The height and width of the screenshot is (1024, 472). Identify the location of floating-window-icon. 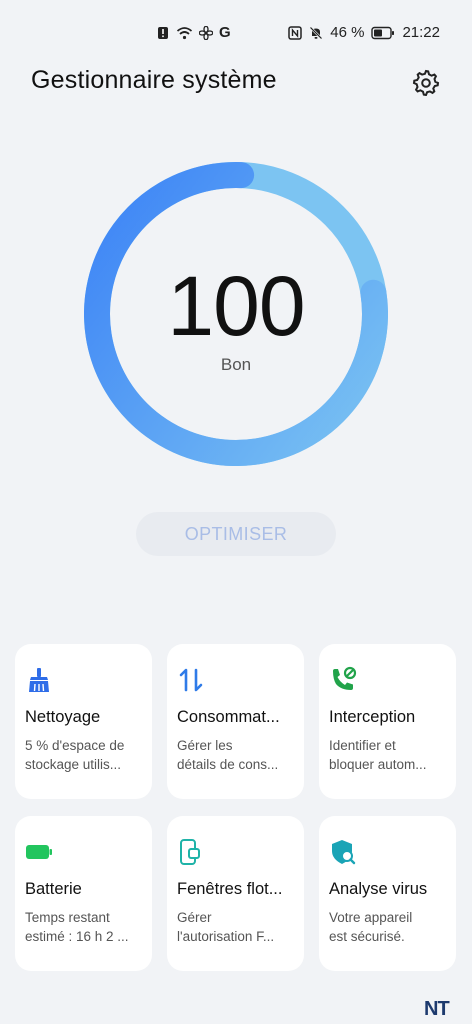
(190, 852).